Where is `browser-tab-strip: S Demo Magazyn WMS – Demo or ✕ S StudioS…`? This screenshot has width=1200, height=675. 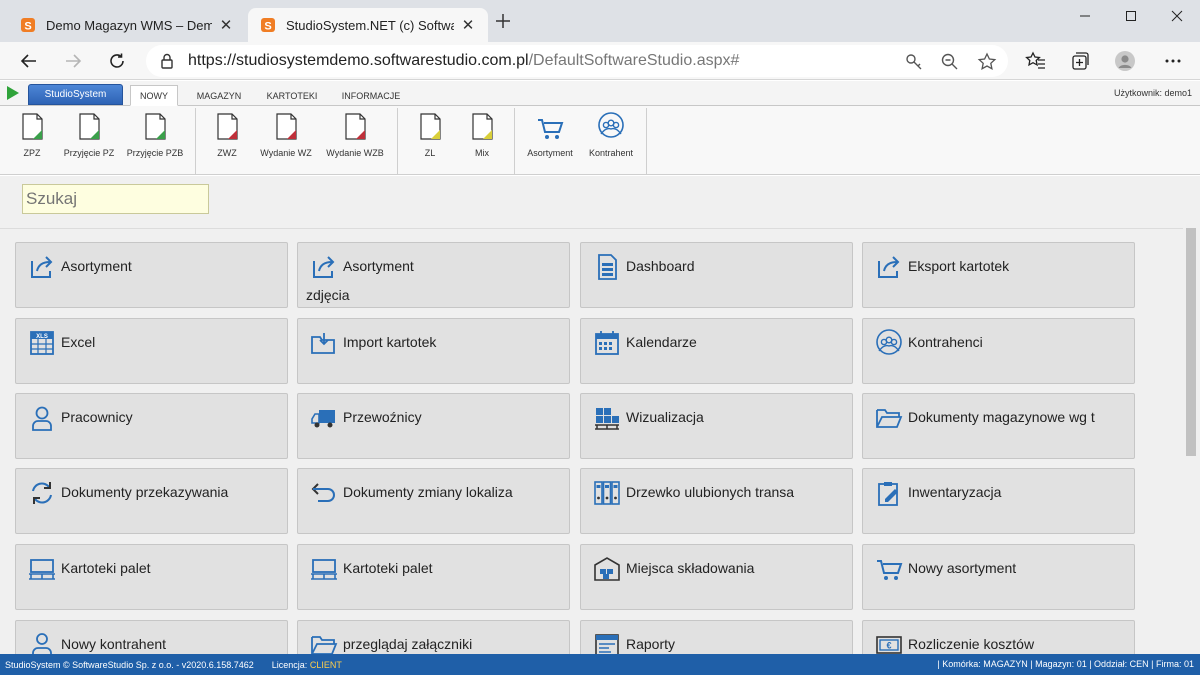
browser-tab-strip: S Demo Magazyn WMS – Demo or ✕ S StudioS… is located at coordinates (600, 21).